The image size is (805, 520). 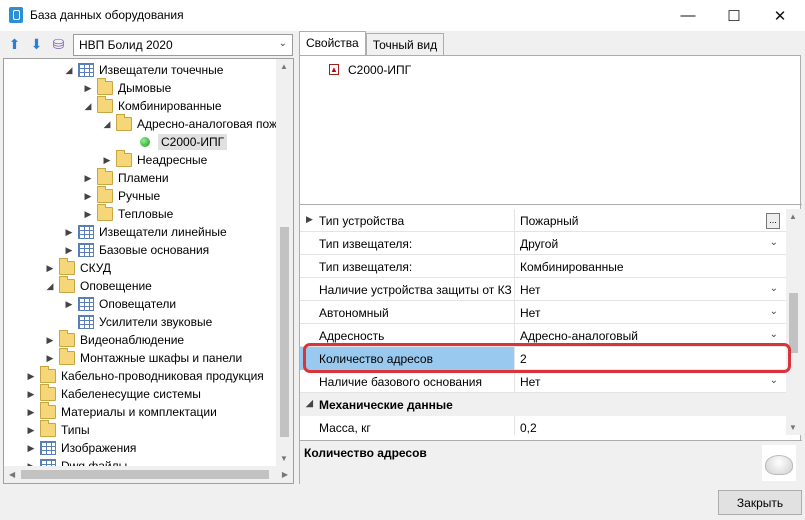 I want to click on scroll-right-icon: ▶, so click(x=285, y=474).